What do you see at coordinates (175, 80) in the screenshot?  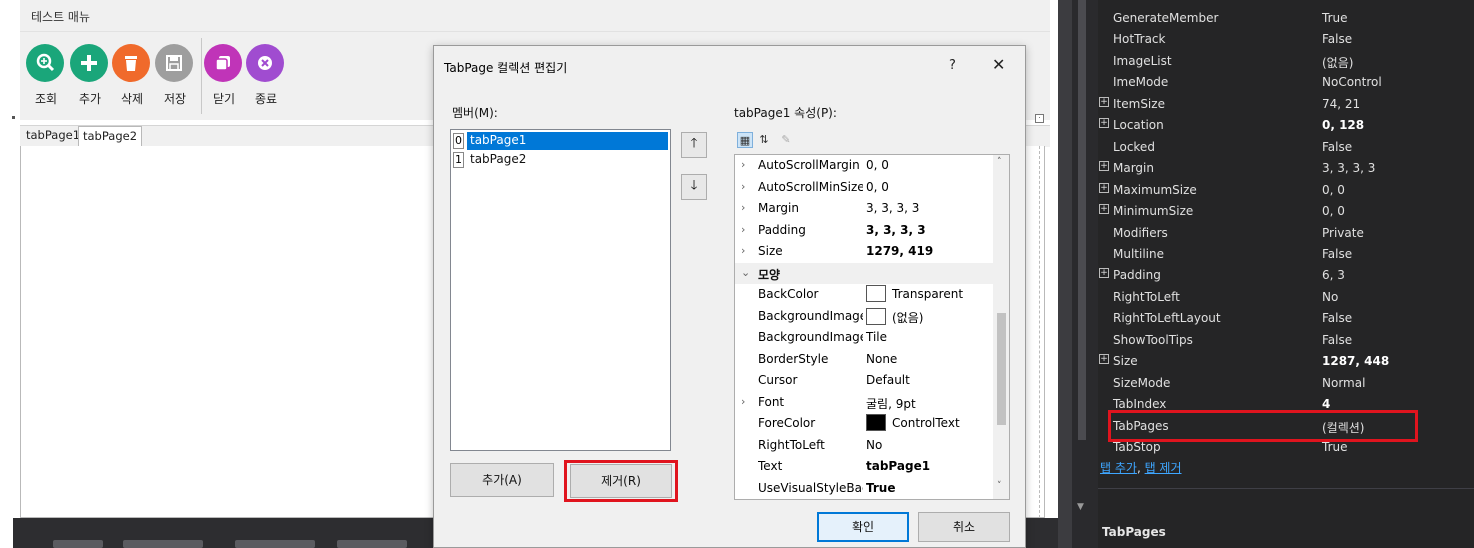 I see `save-button: 저장` at bounding box center [175, 80].